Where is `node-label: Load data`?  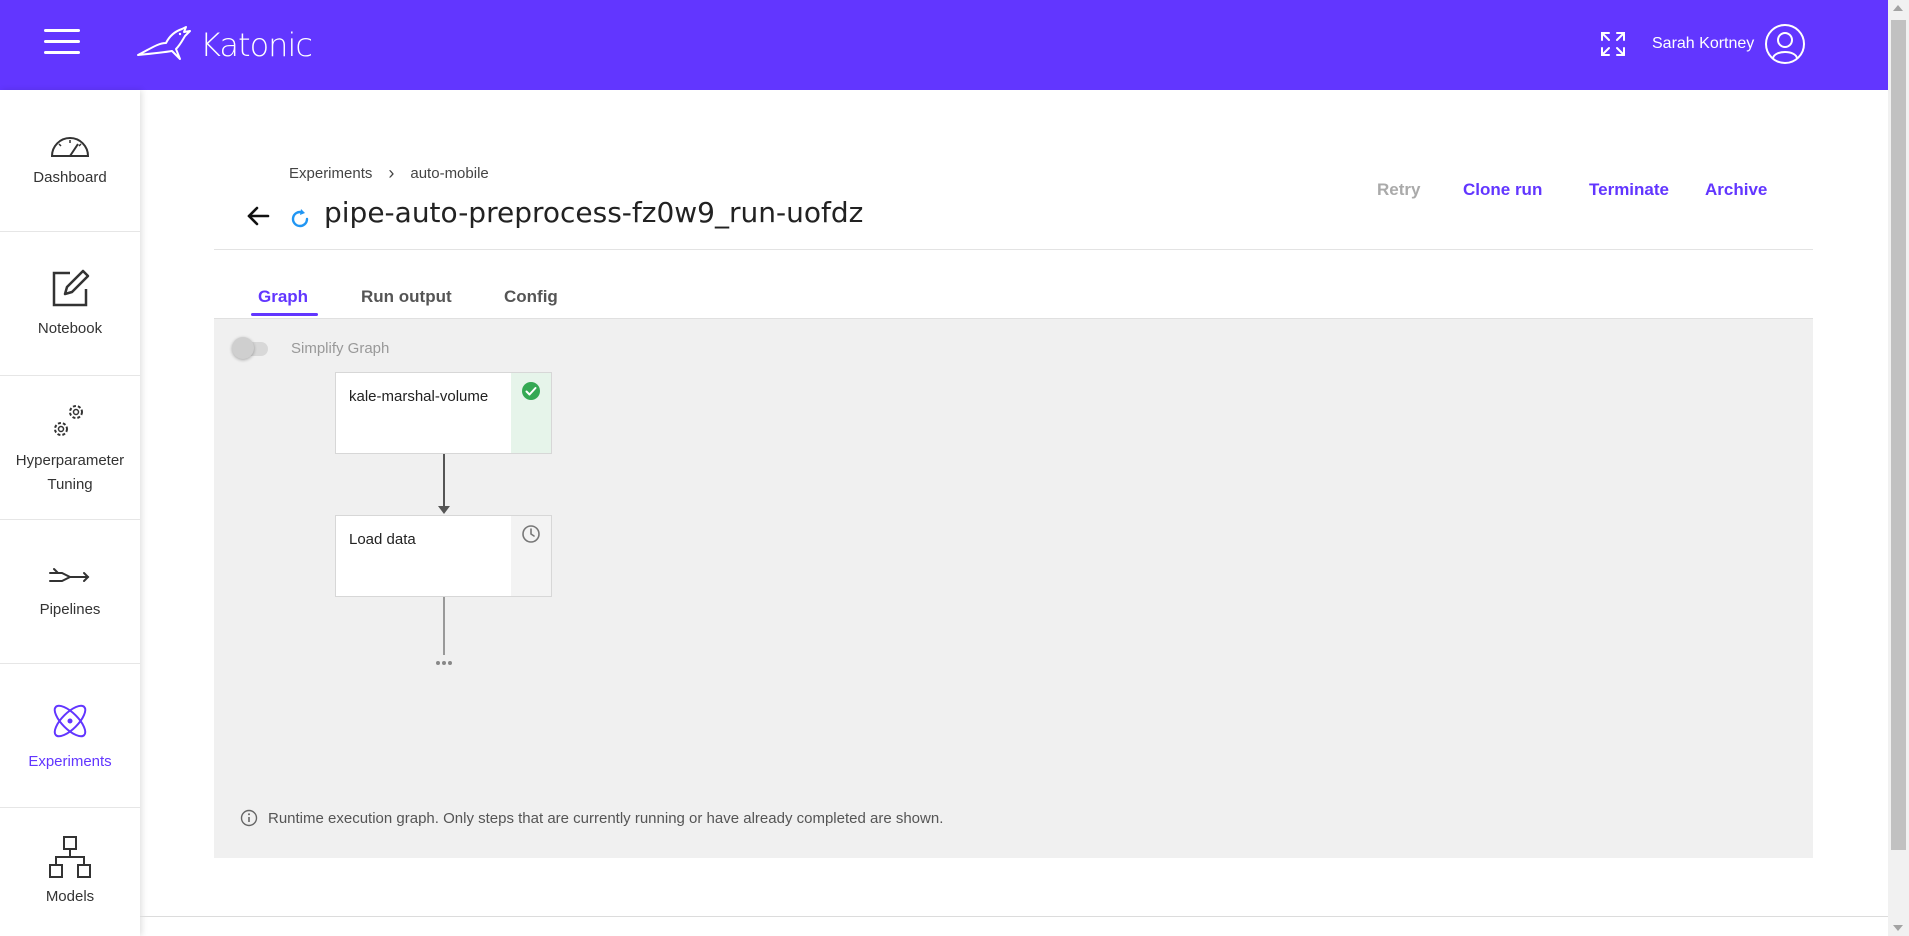
node-label: Load data is located at coordinates (382, 539).